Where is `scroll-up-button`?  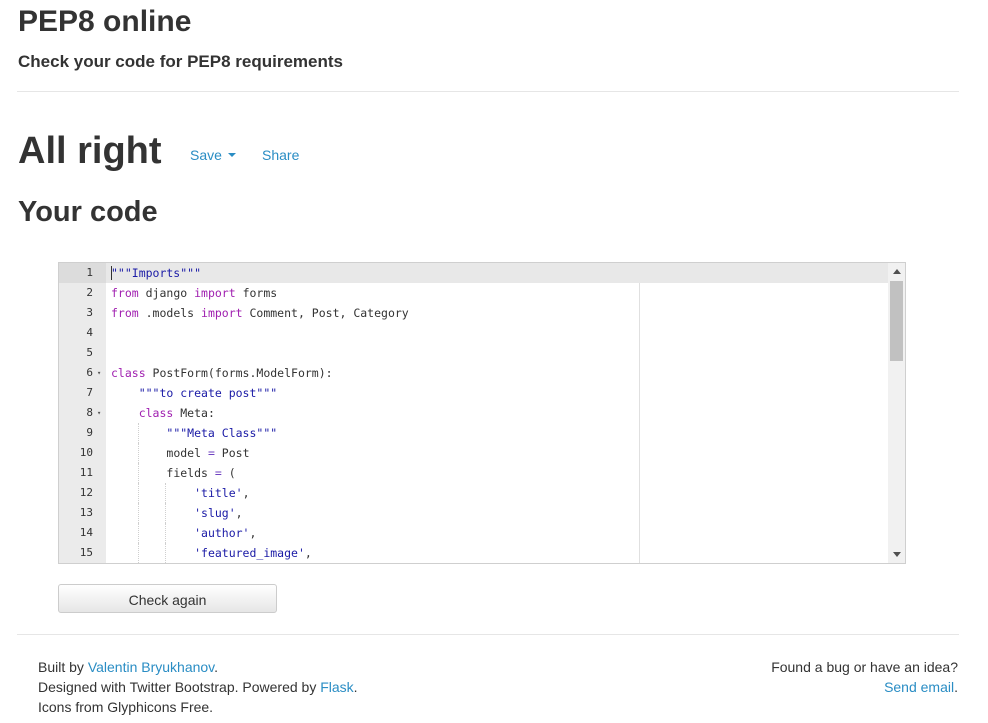
scroll-up-button is located at coordinates (896, 271).